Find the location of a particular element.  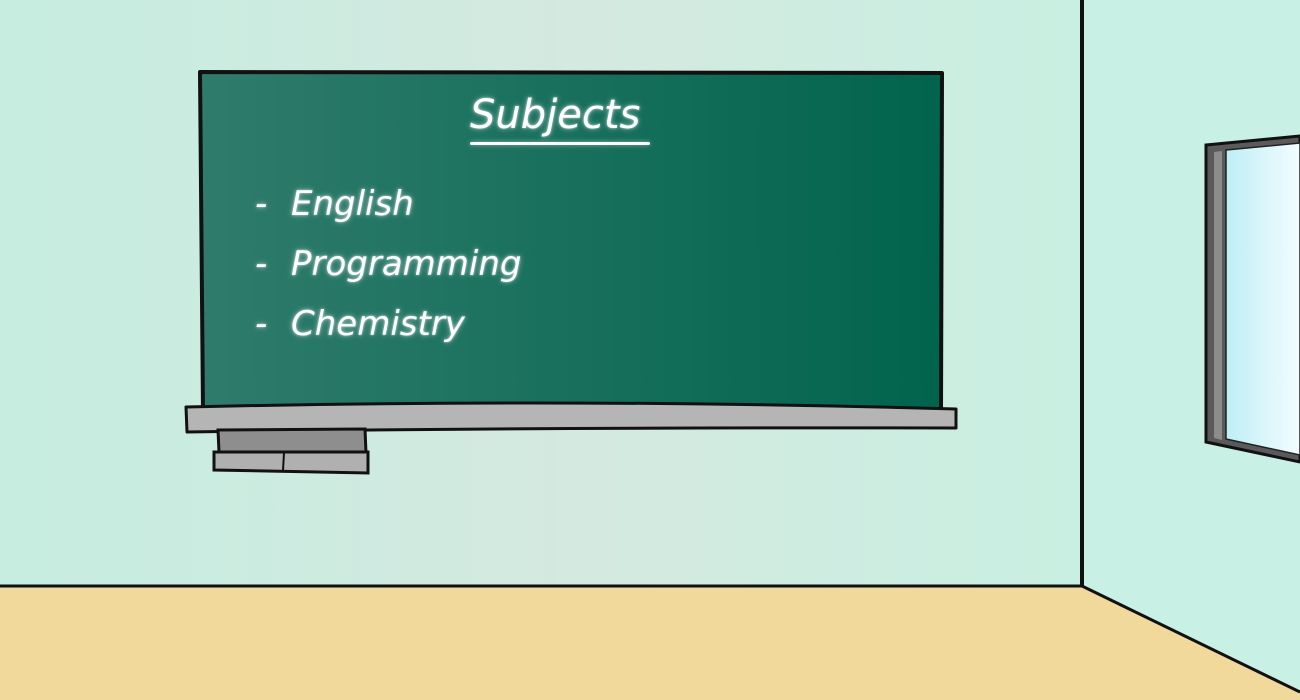

title-underline is located at coordinates (560, 143).